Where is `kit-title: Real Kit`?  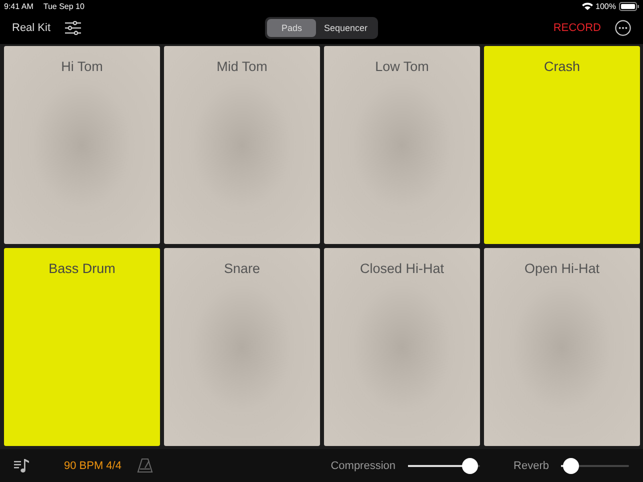
kit-title: Real Kit is located at coordinates (31, 28).